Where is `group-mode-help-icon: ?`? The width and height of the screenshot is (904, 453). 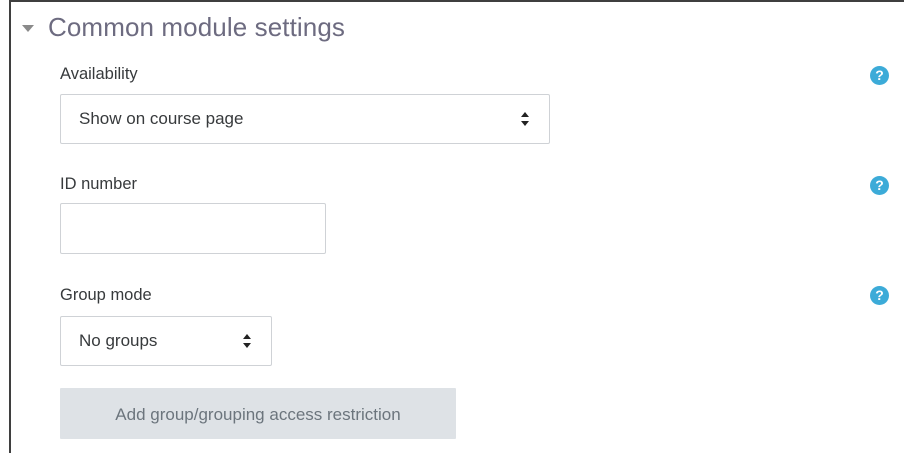
group-mode-help-icon: ? is located at coordinates (879, 295).